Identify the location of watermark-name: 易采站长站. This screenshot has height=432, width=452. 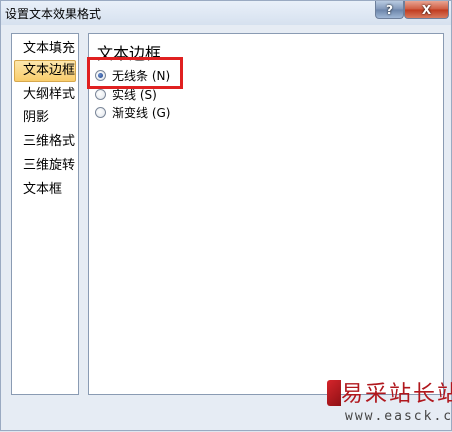
(396, 394).